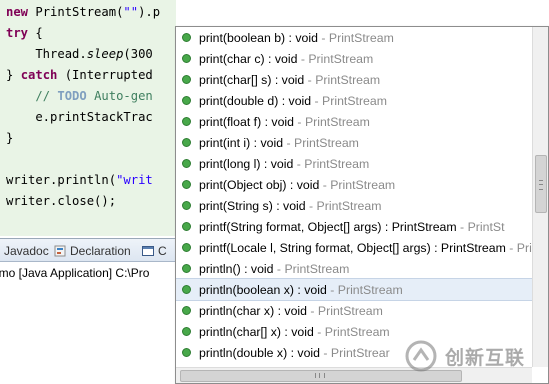 The height and width of the screenshot is (384, 549). I want to click on proposal-declaring-type: PrintStre, so click(524, 247).